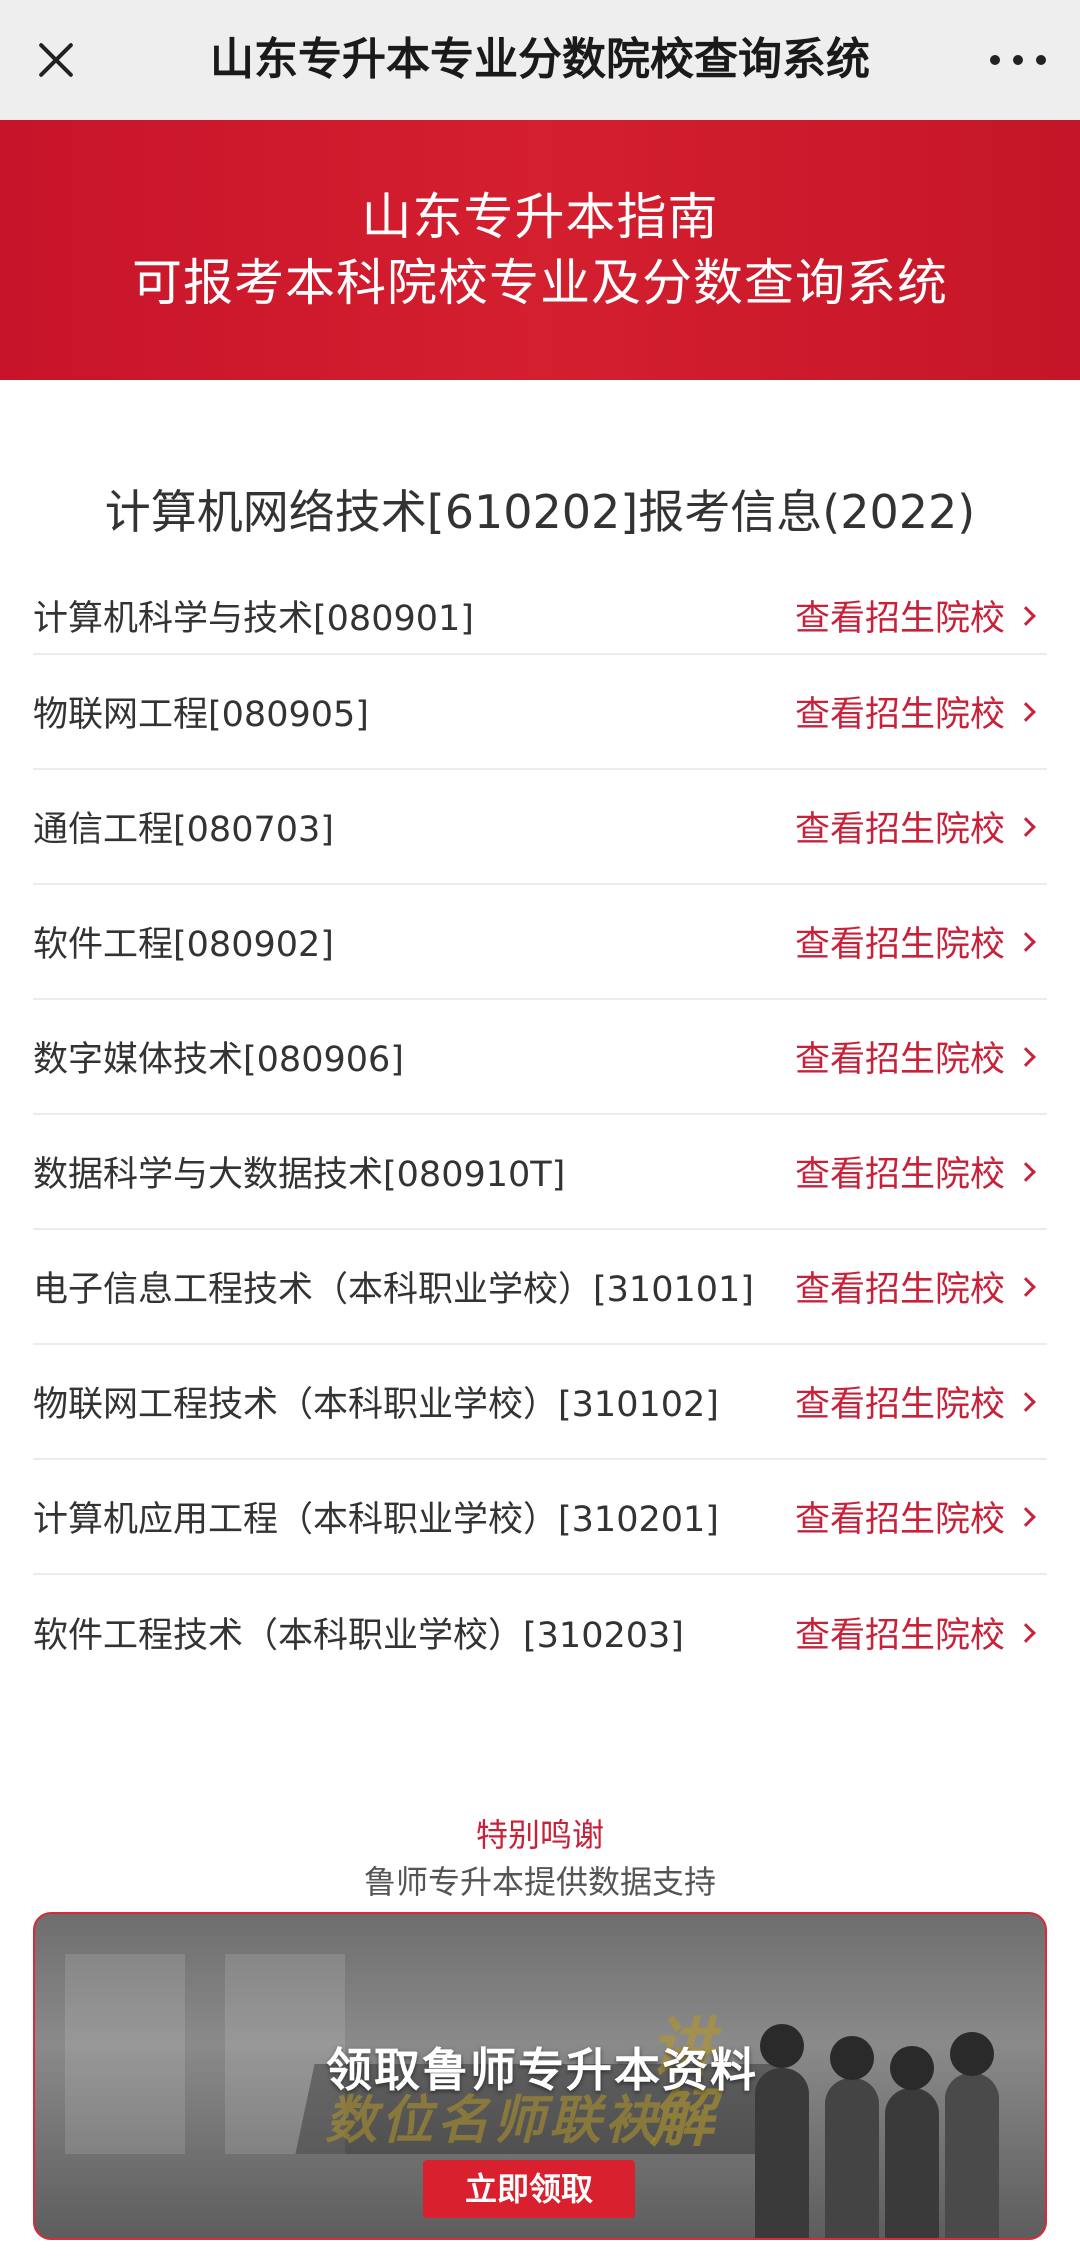 This screenshot has height=2268, width=1080. I want to click on list-item: 软件工程技术（本科职业学校）[310203] 查看招生院校, so click(540, 1632).